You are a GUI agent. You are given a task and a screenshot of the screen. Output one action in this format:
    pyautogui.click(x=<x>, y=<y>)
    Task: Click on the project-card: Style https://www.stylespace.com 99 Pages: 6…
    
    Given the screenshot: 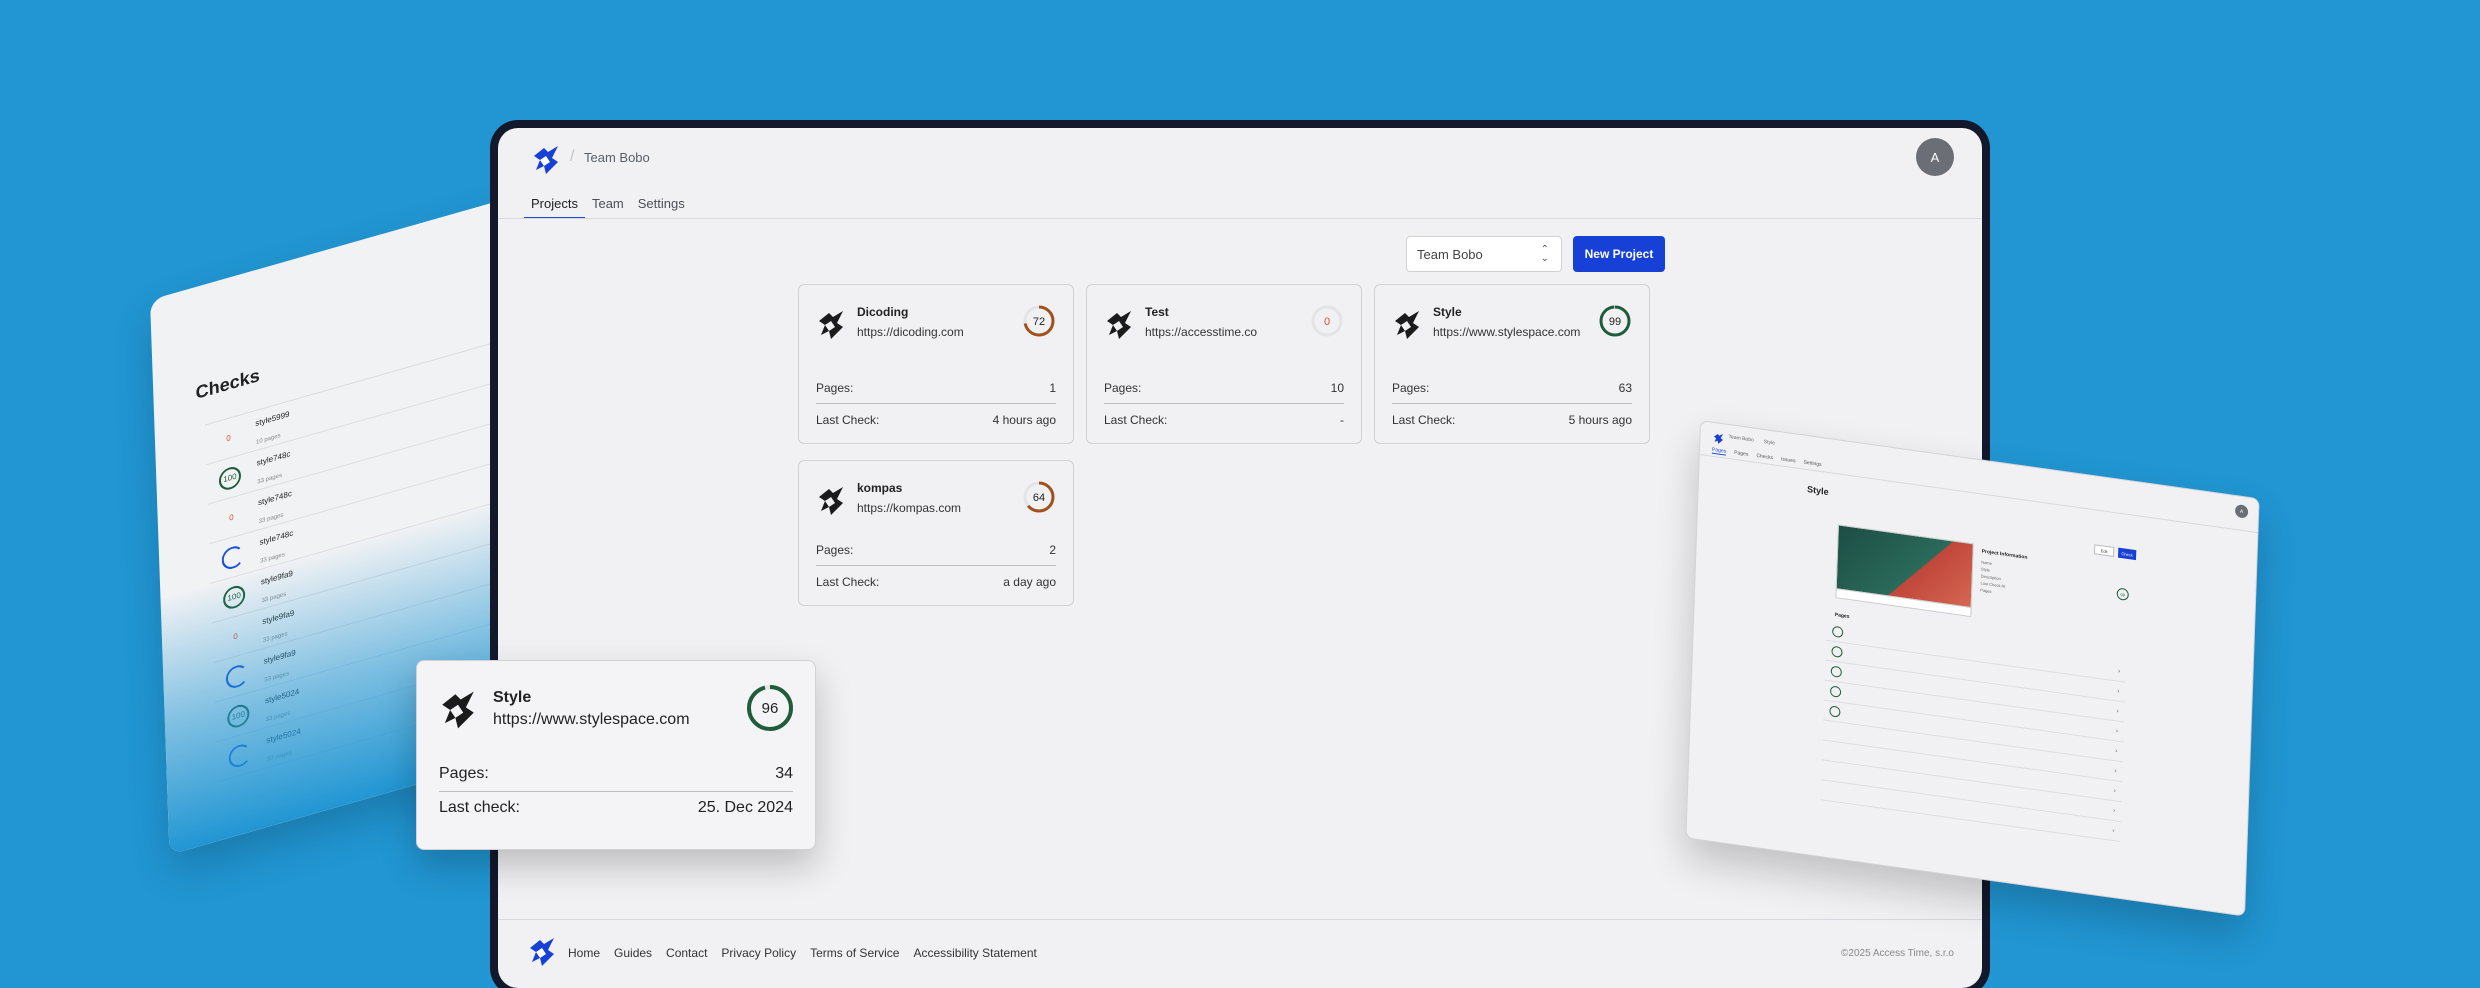 What is the action you would take?
    pyautogui.click(x=1512, y=364)
    